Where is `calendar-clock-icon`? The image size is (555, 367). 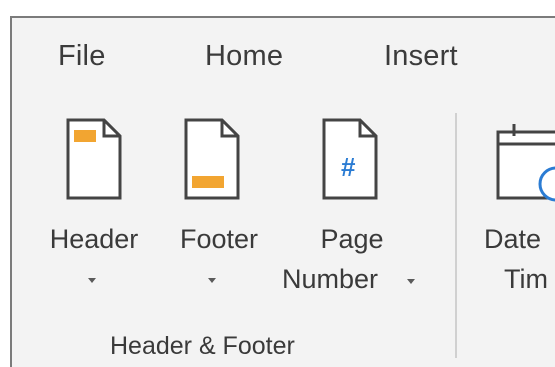 calendar-clock-icon is located at coordinates (525, 163).